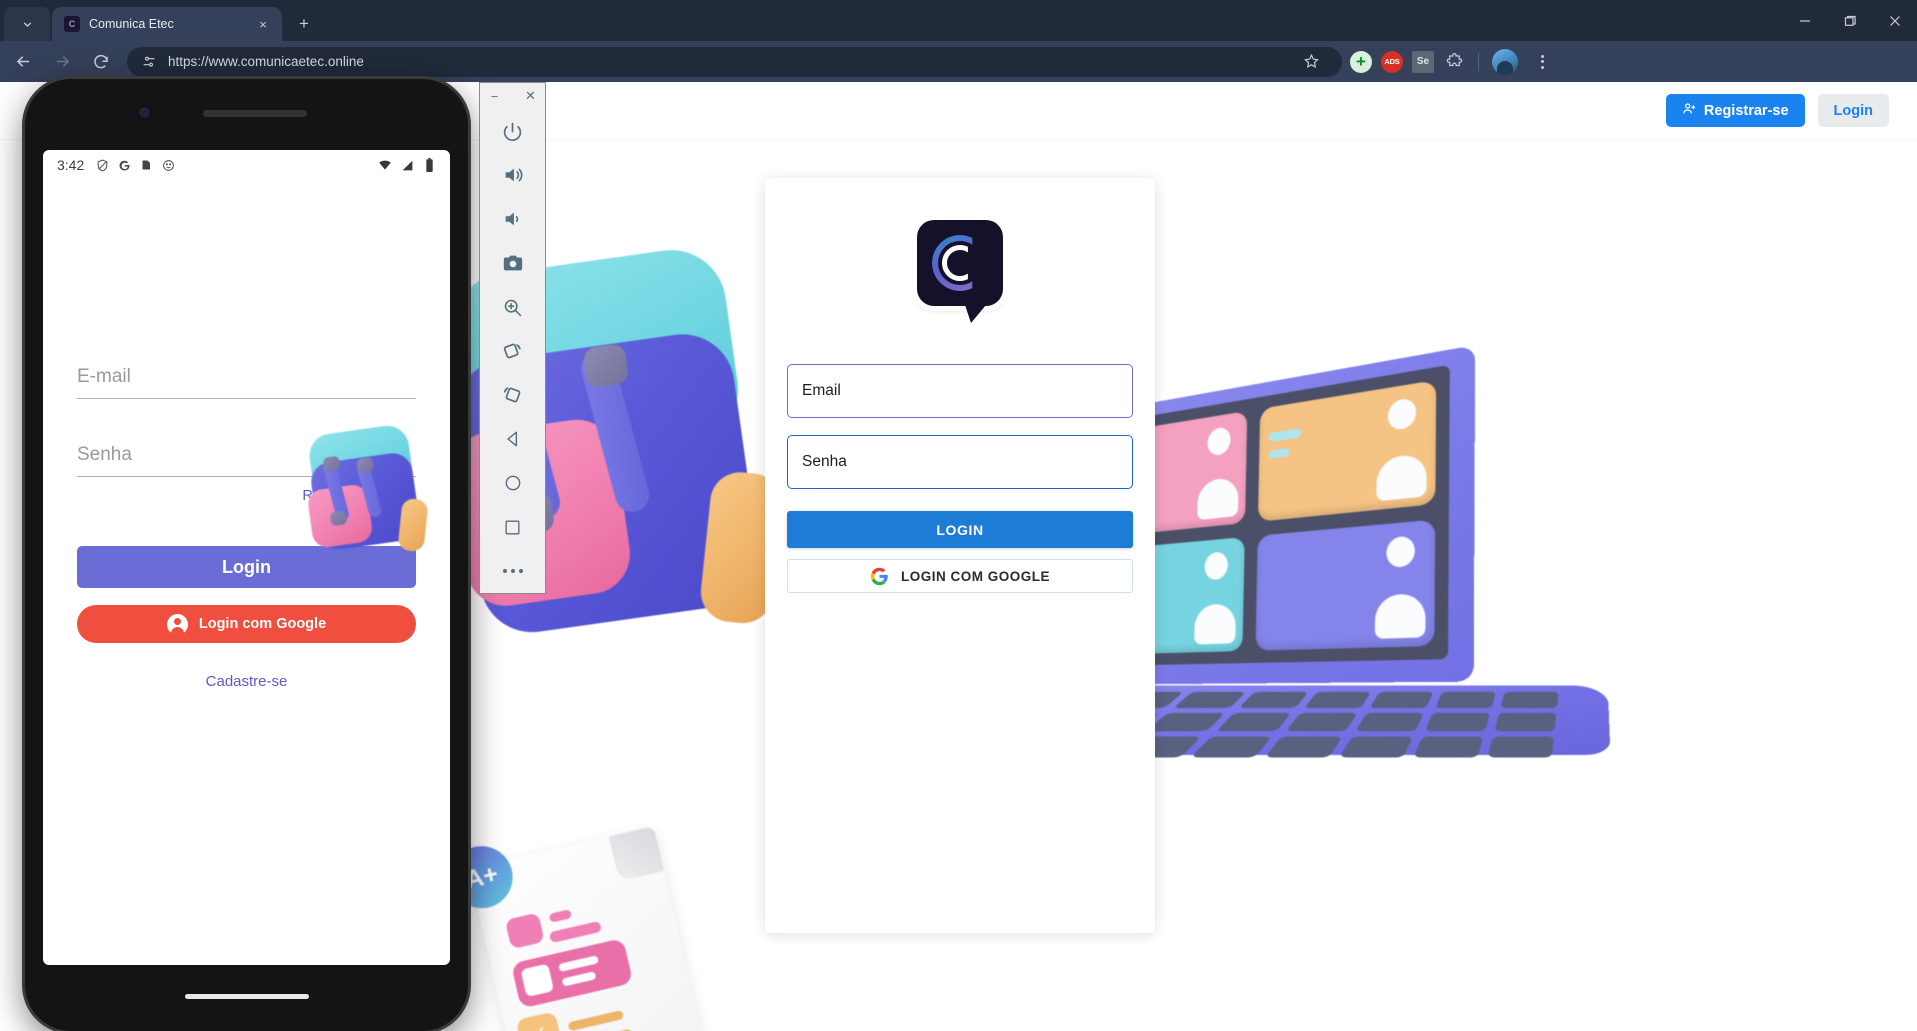  What do you see at coordinates (72, 24) in the screenshot?
I see `tab-favicon-icon: C` at bounding box center [72, 24].